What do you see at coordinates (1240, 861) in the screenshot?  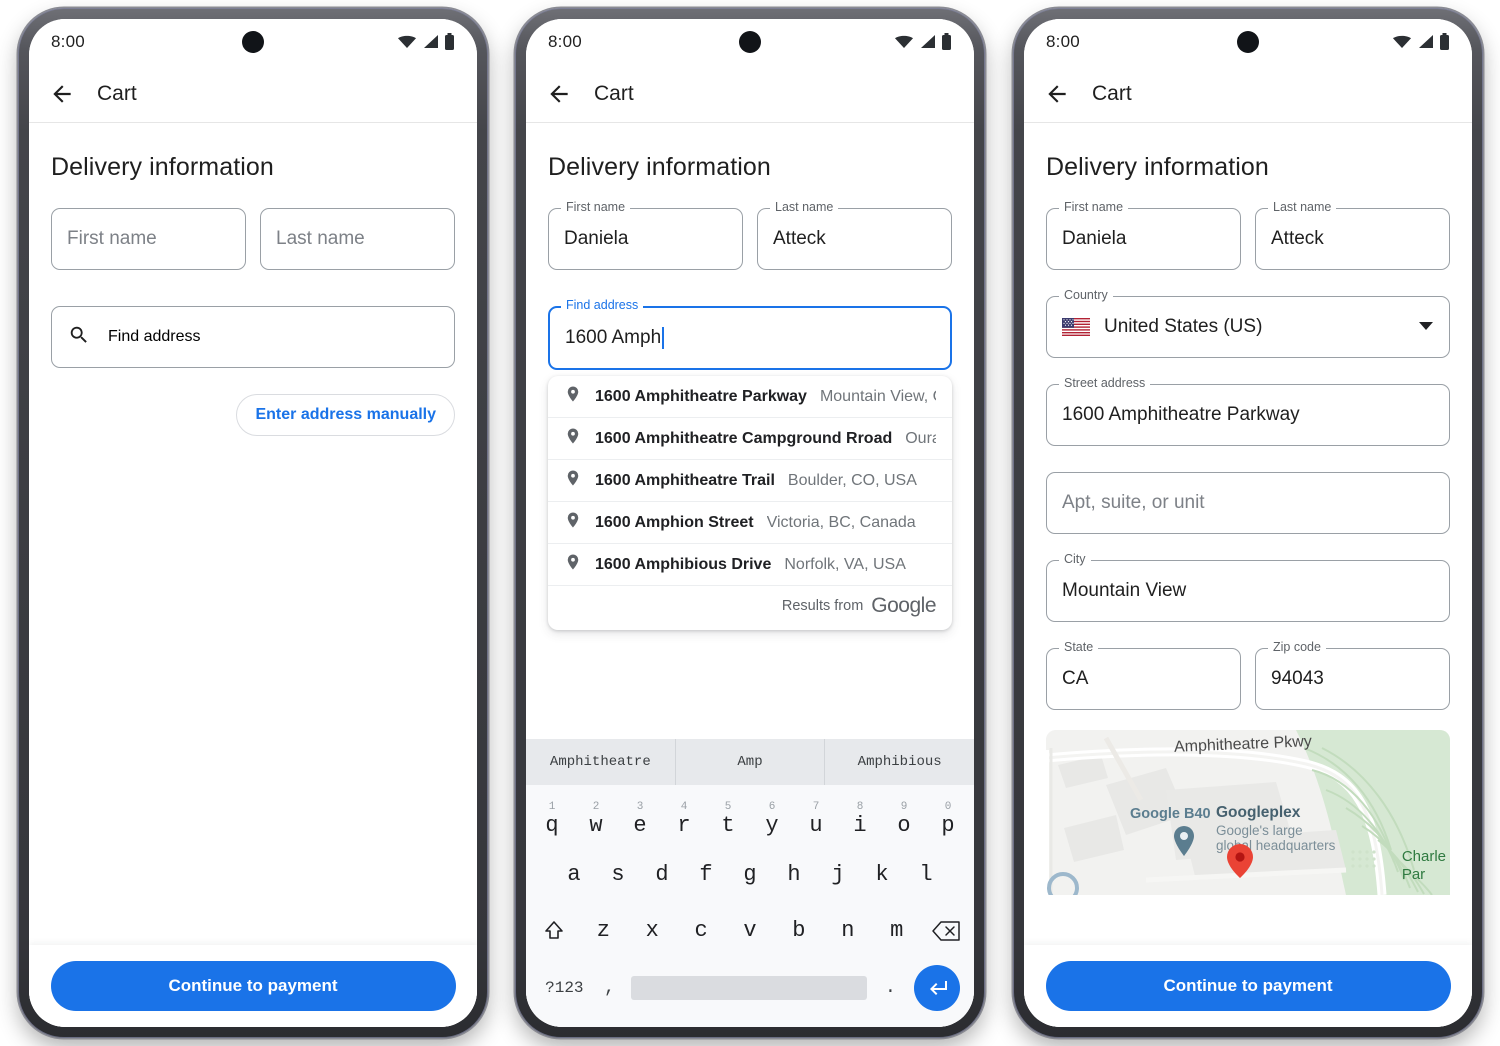 I see `map-selected-marker-icon` at bounding box center [1240, 861].